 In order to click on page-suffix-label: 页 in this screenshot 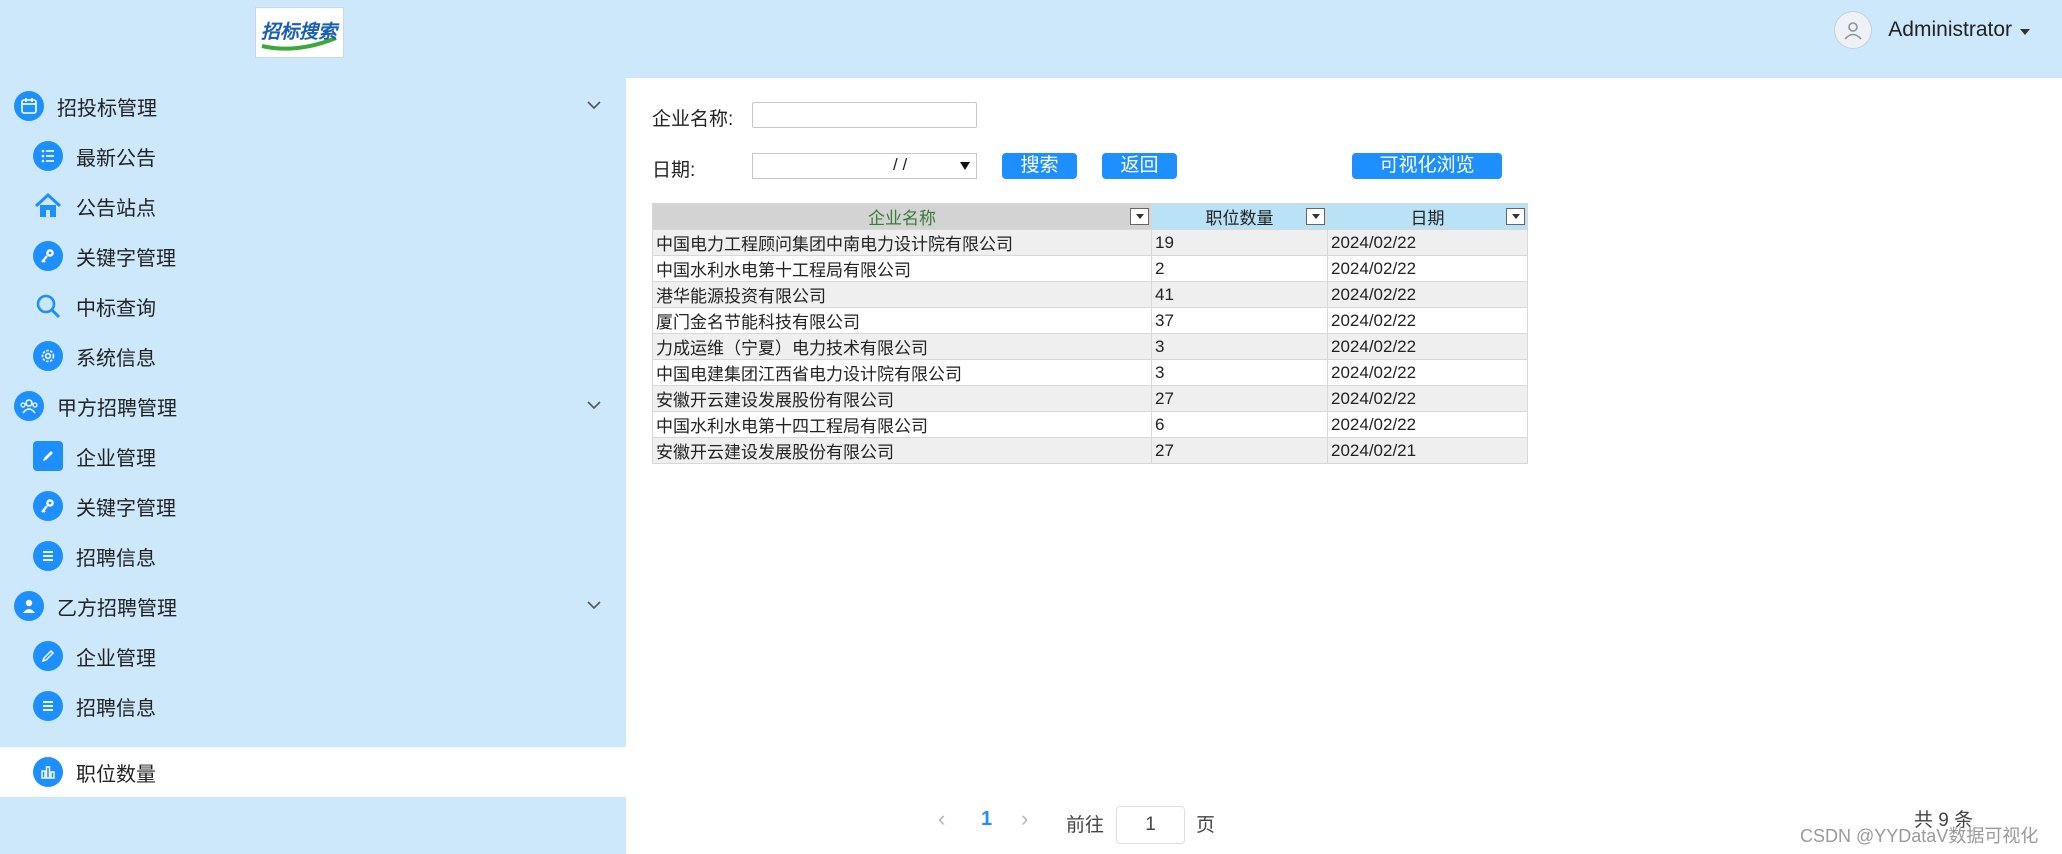, I will do `click(1206, 825)`.